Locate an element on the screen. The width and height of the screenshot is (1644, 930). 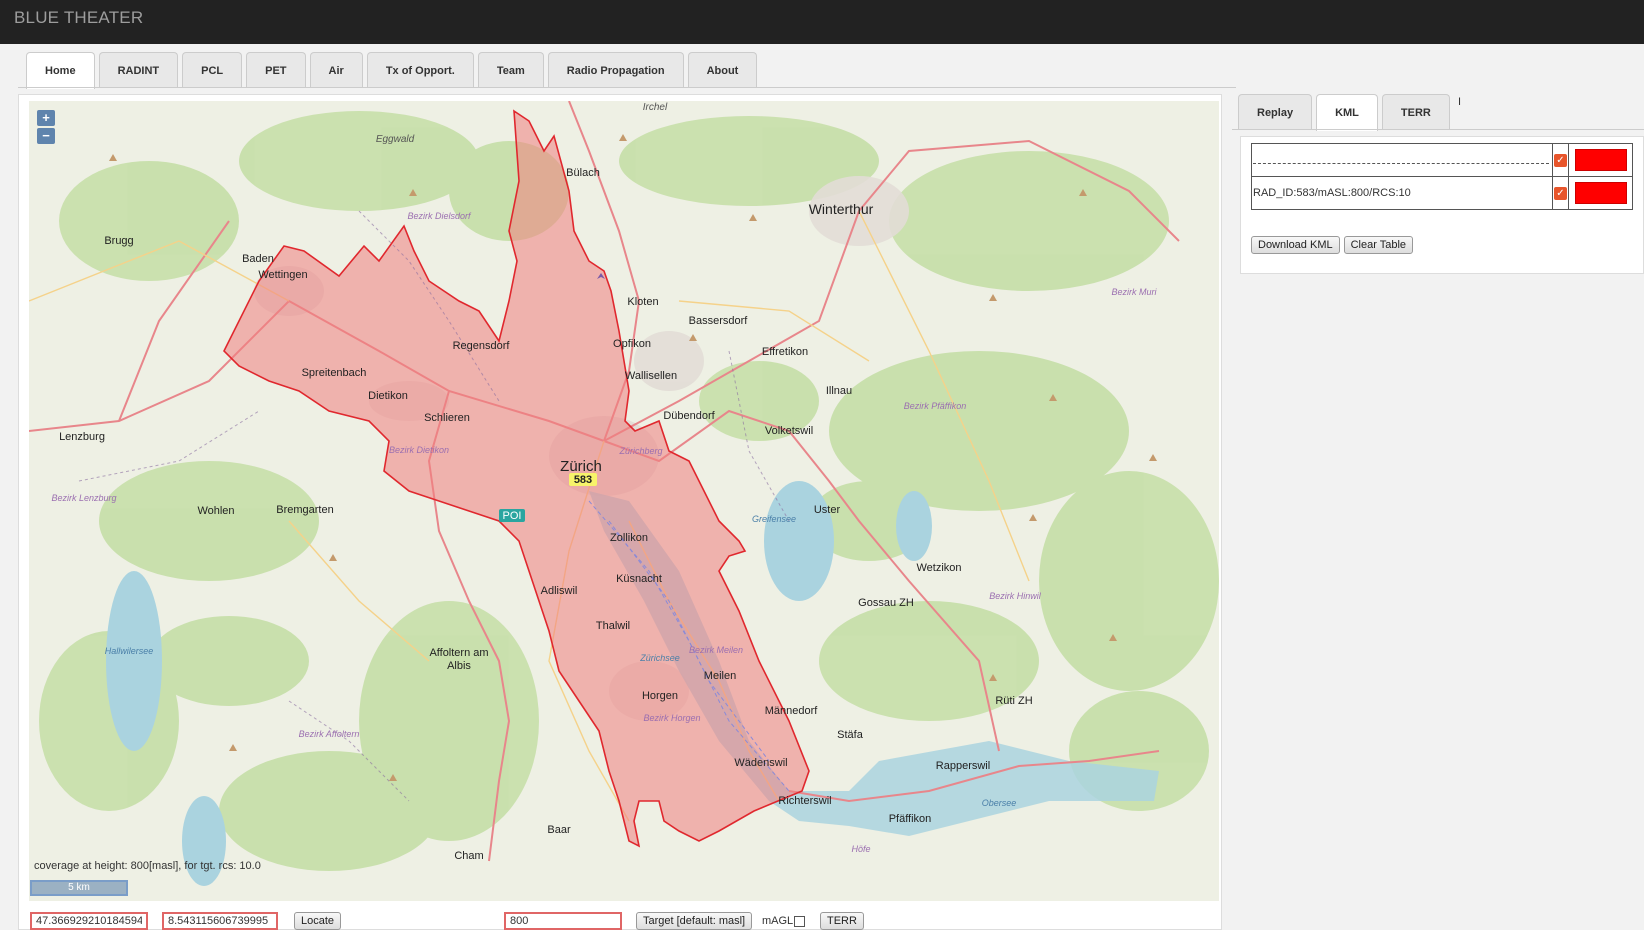
district-label: Bezirk Pfäffikon is located at coordinates (935, 406).